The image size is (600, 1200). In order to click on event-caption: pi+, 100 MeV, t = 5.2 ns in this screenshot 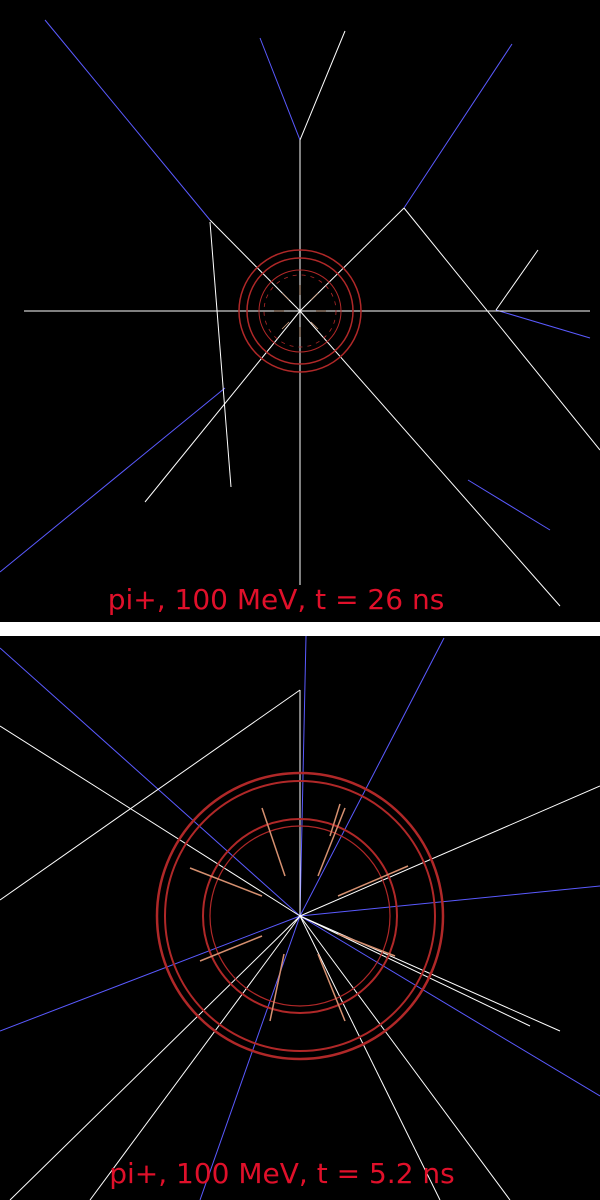, I will do `click(282, 1173)`.